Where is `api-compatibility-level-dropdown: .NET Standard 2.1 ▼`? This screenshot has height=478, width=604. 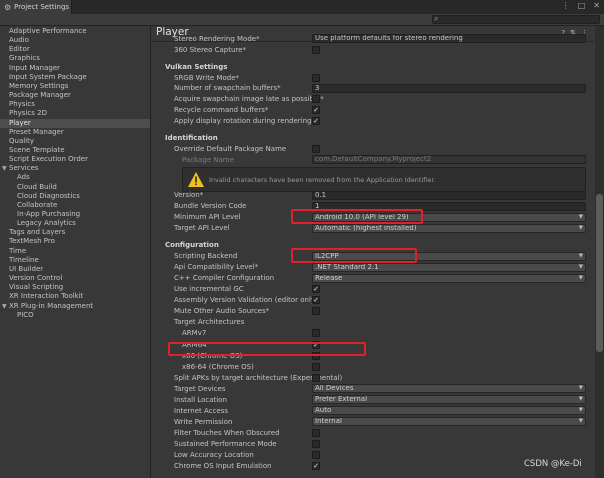 api-compatibility-level-dropdown: .NET Standard 2.1 ▼ is located at coordinates (449, 267).